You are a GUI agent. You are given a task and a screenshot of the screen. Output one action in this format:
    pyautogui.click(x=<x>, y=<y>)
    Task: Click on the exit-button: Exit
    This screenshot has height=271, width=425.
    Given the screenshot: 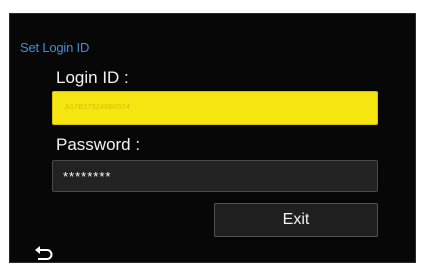 What is the action you would take?
    pyautogui.click(x=296, y=220)
    